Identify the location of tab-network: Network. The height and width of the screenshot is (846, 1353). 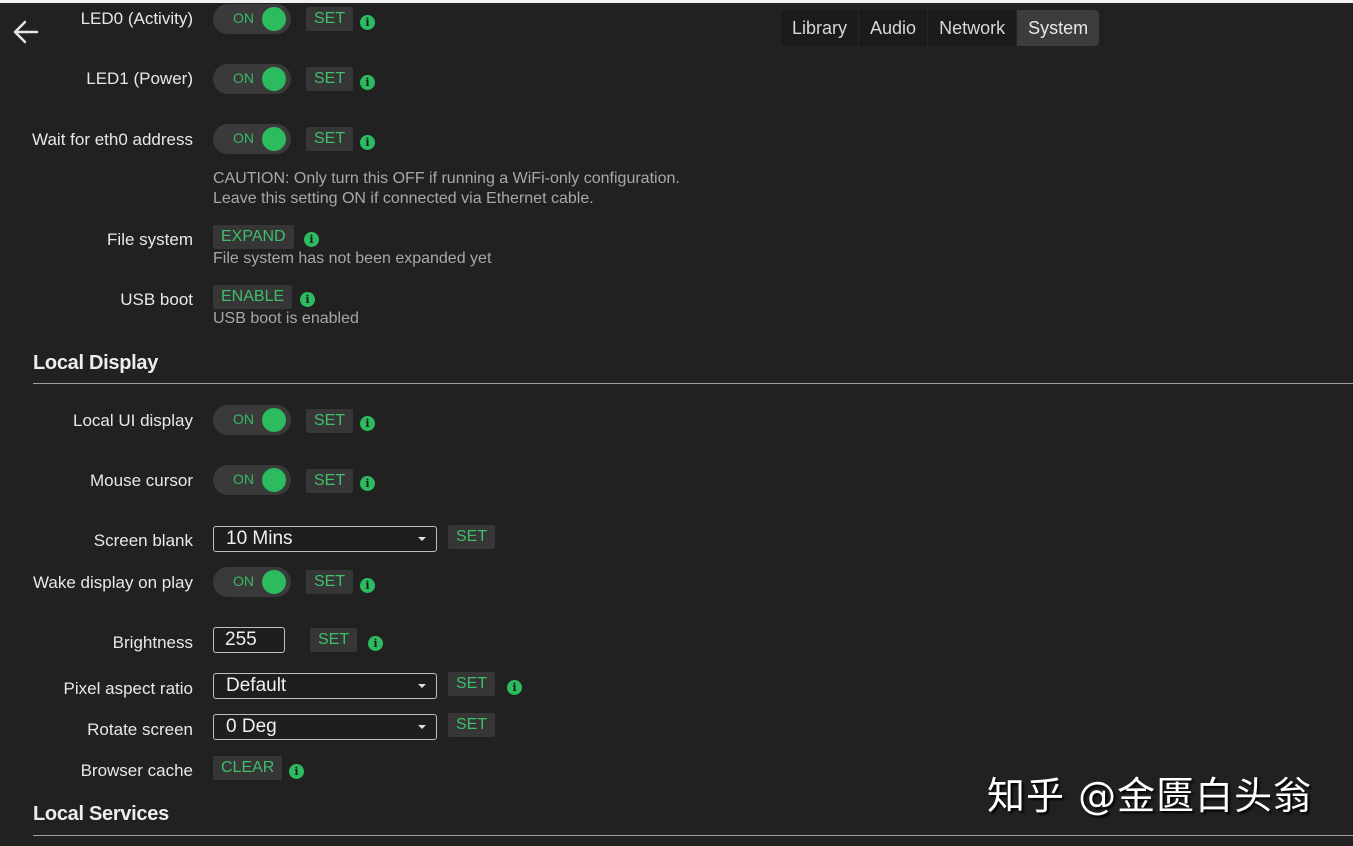
(973, 28).